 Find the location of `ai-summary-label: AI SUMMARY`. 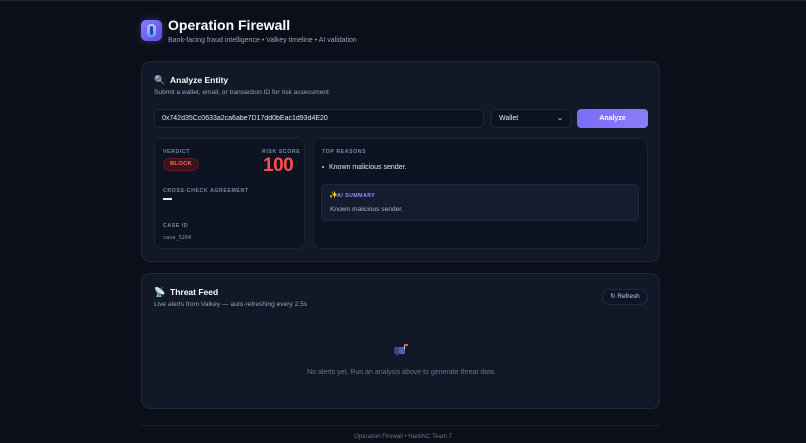

ai-summary-label: AI SUMMARY is located at coordinates (356, 196).